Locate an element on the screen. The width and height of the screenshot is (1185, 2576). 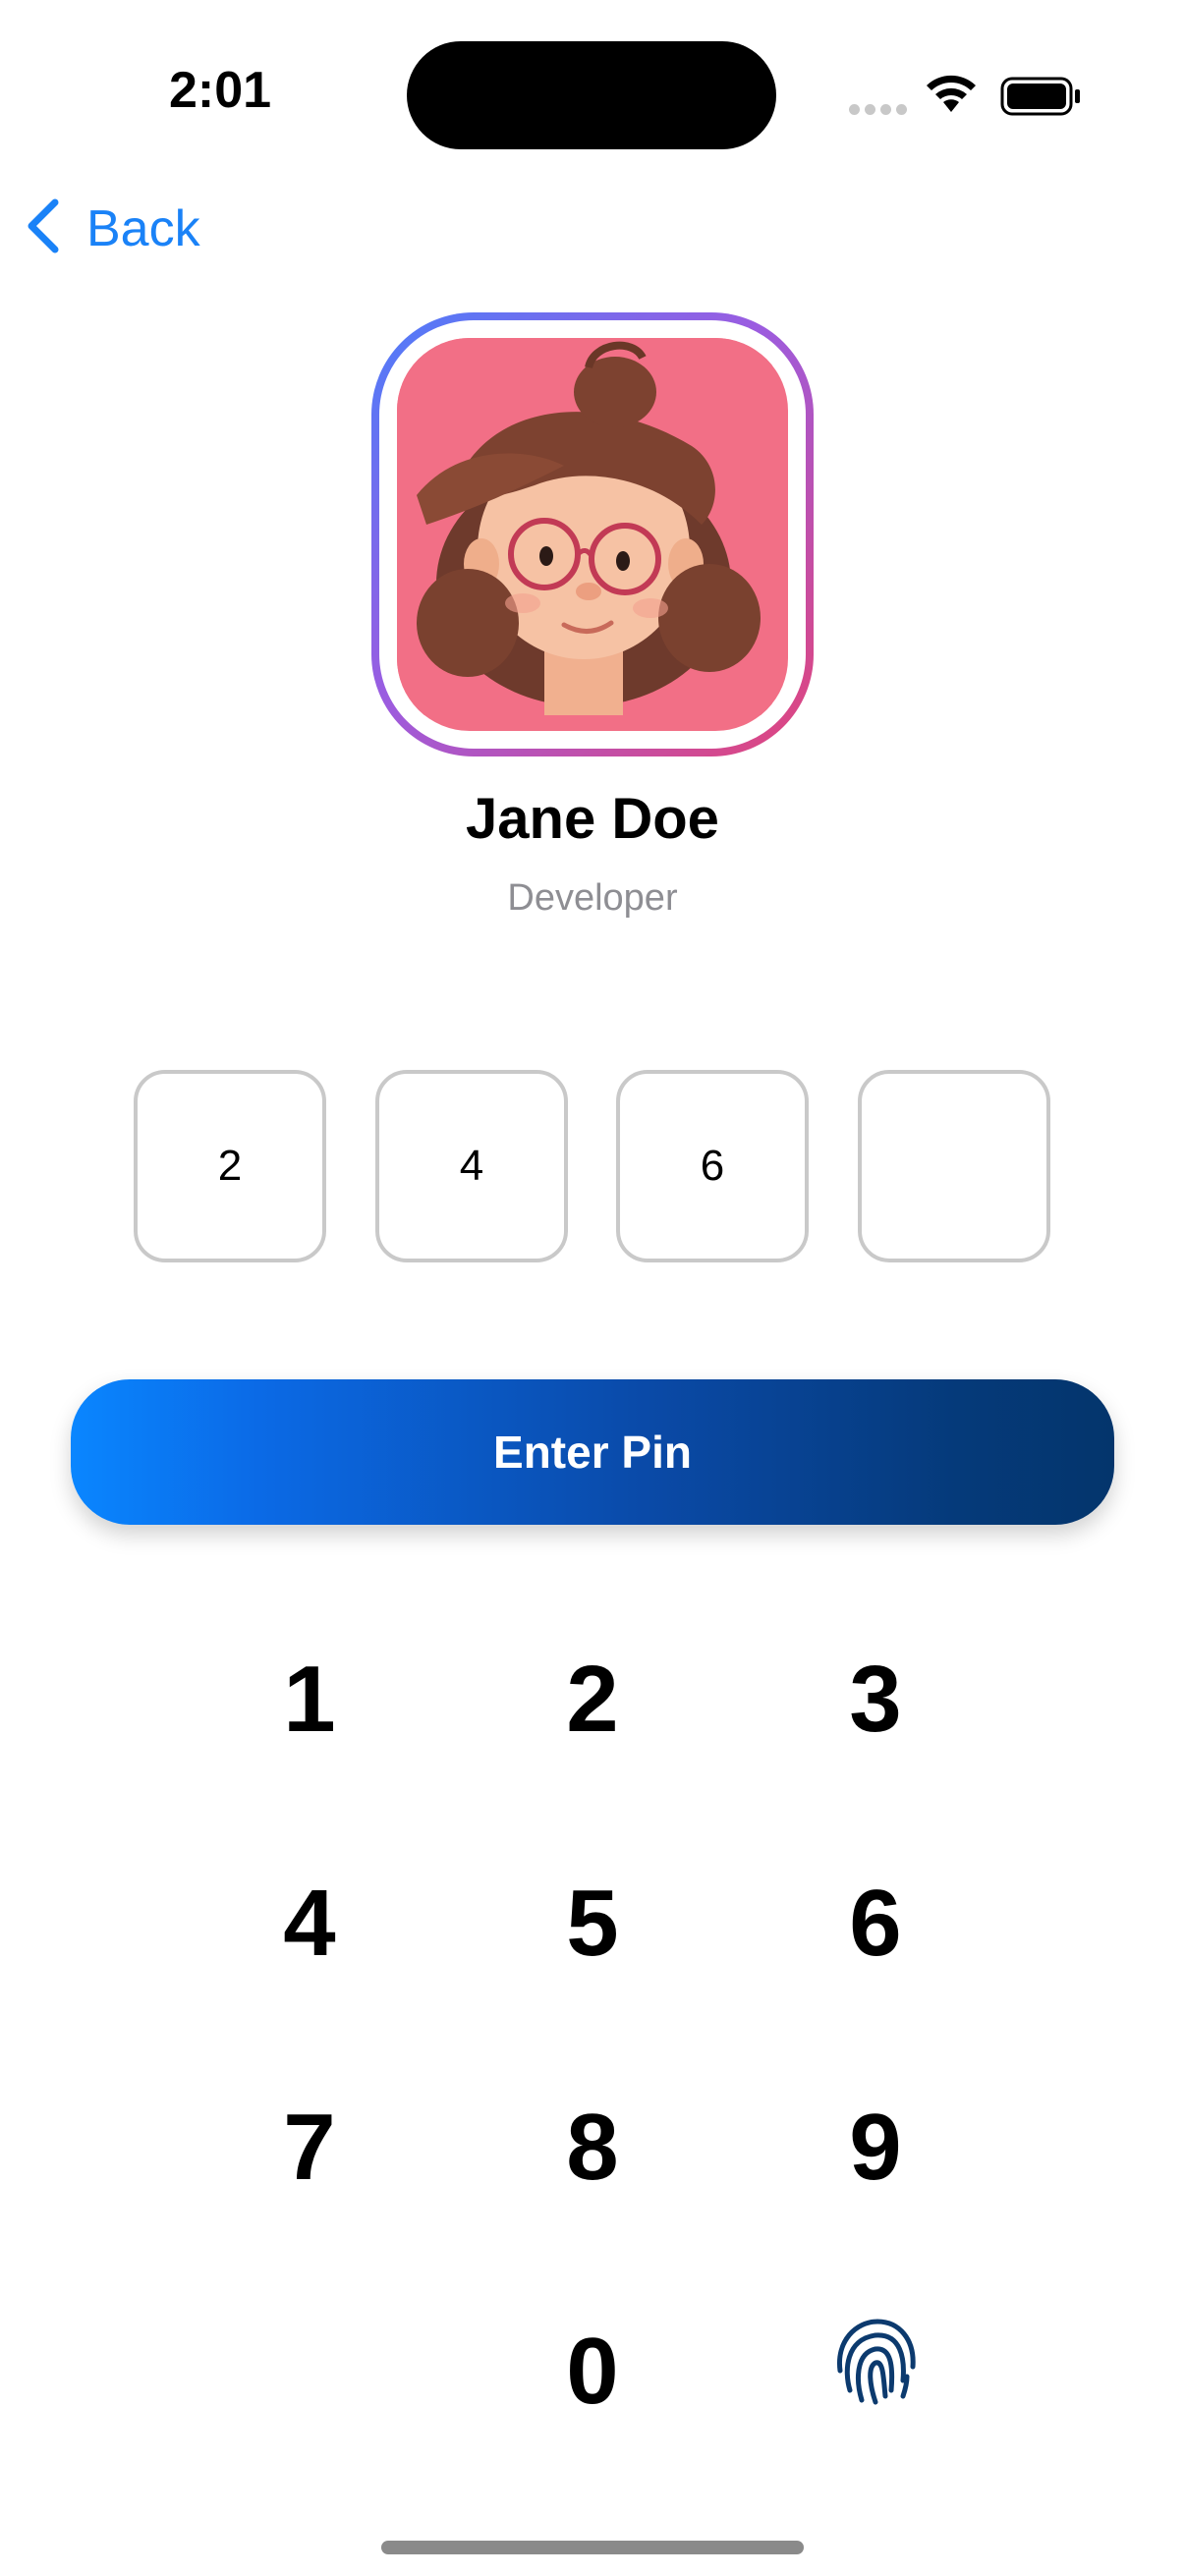
home-indicator is located at coordinates (592, 2547).